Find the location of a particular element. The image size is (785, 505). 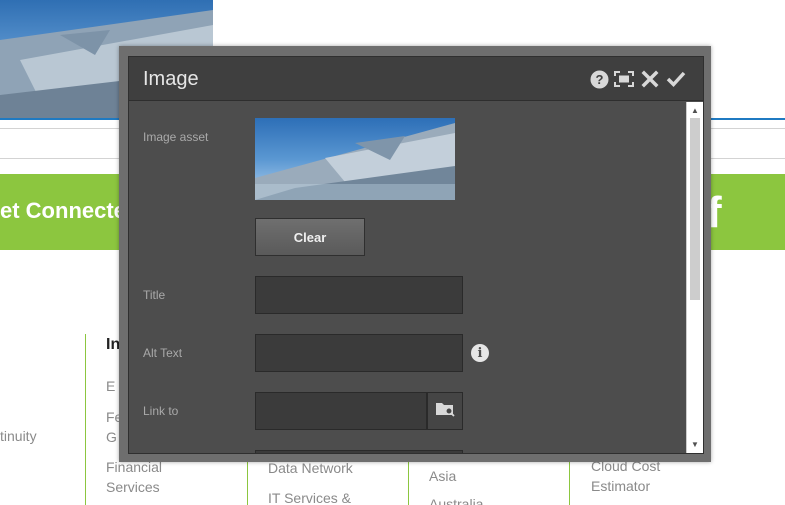

browse-button is located at coordinates (445, 411).